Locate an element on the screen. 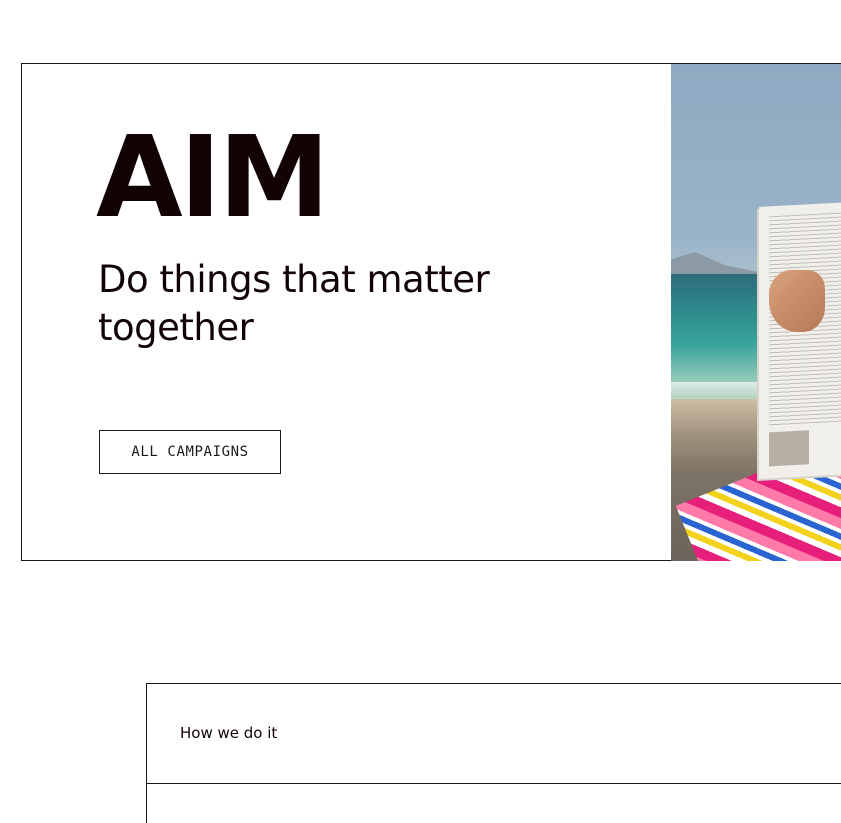 Image resolution: width=841 pixels, height=823 pixels. hero-image-hand is located at coordinates (797, 301).